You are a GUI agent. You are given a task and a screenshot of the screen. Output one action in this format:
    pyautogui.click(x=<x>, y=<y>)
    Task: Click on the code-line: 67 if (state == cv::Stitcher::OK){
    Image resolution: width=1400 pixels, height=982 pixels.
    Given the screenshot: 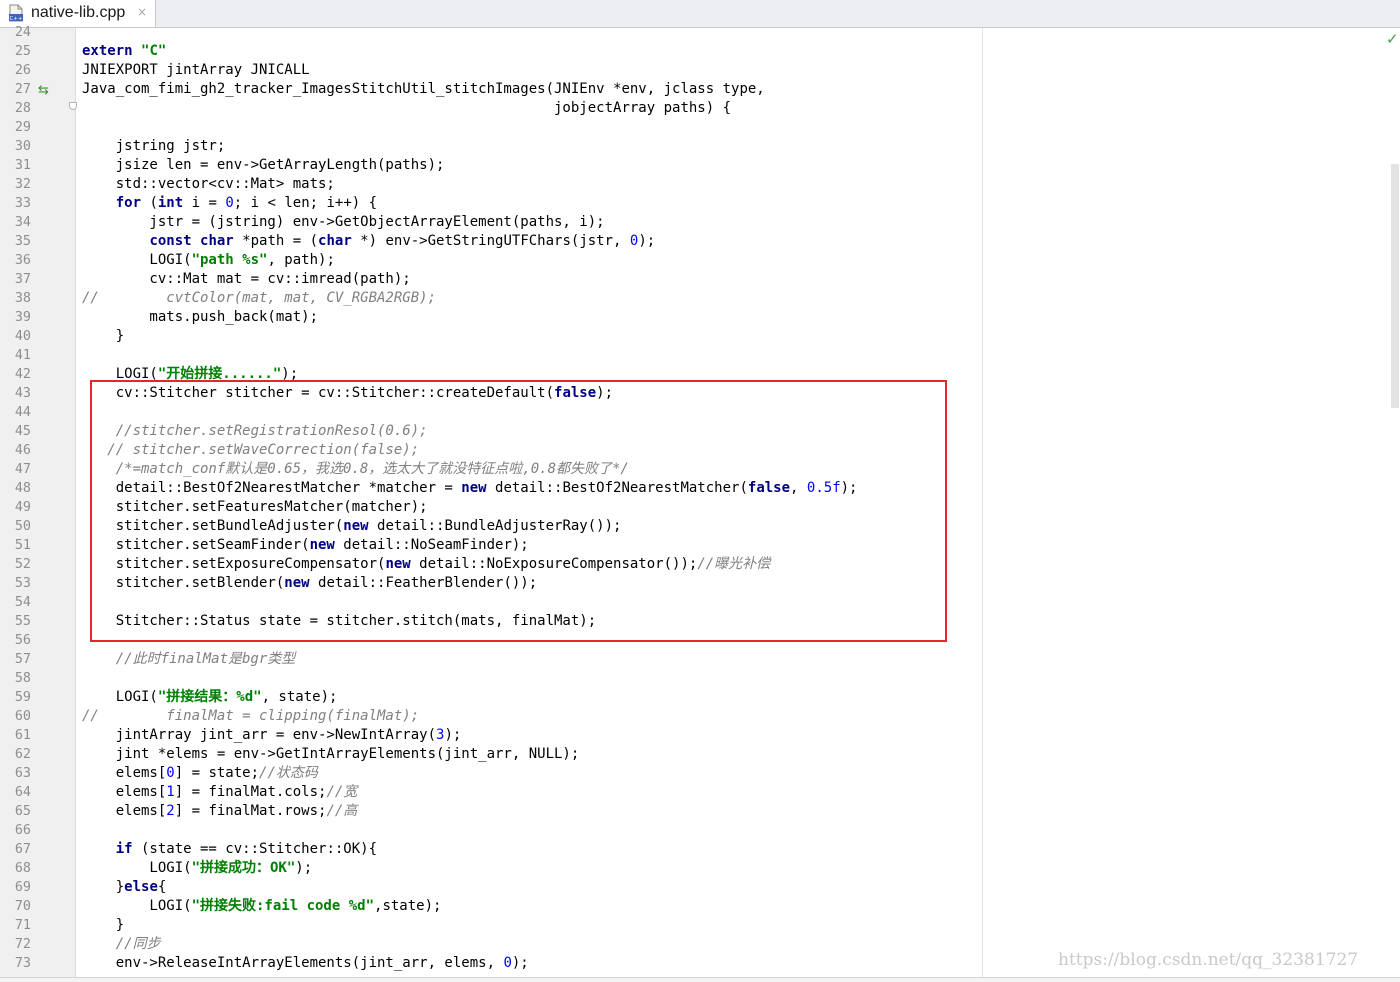 What is the action you would take?
    pyautogui.click(x=700, y=849)
    